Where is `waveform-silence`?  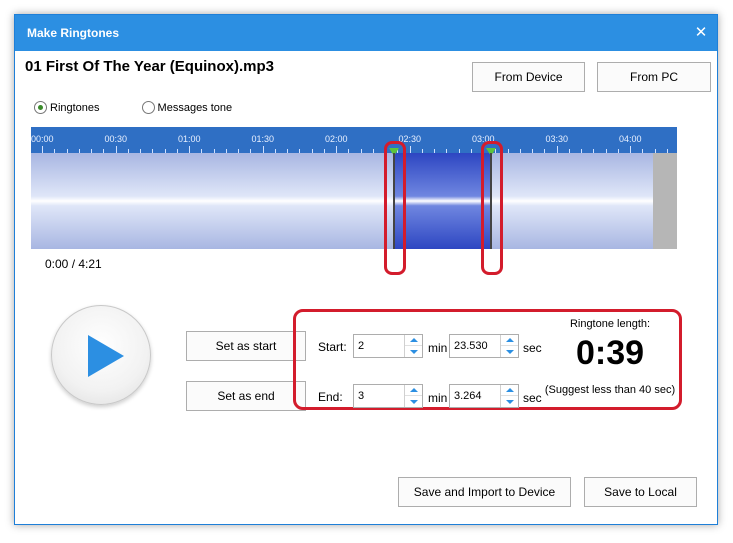
waveform-silence is located at coordinates (665, 201).